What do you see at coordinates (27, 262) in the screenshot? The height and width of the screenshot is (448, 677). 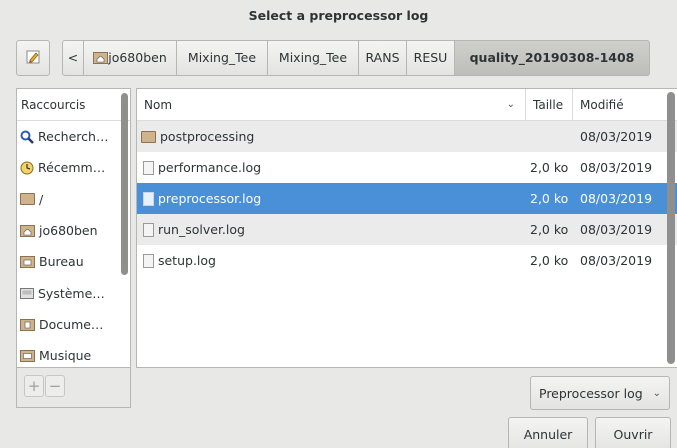 I see `desktop-folder-icon` at bounding box center [27, 262].